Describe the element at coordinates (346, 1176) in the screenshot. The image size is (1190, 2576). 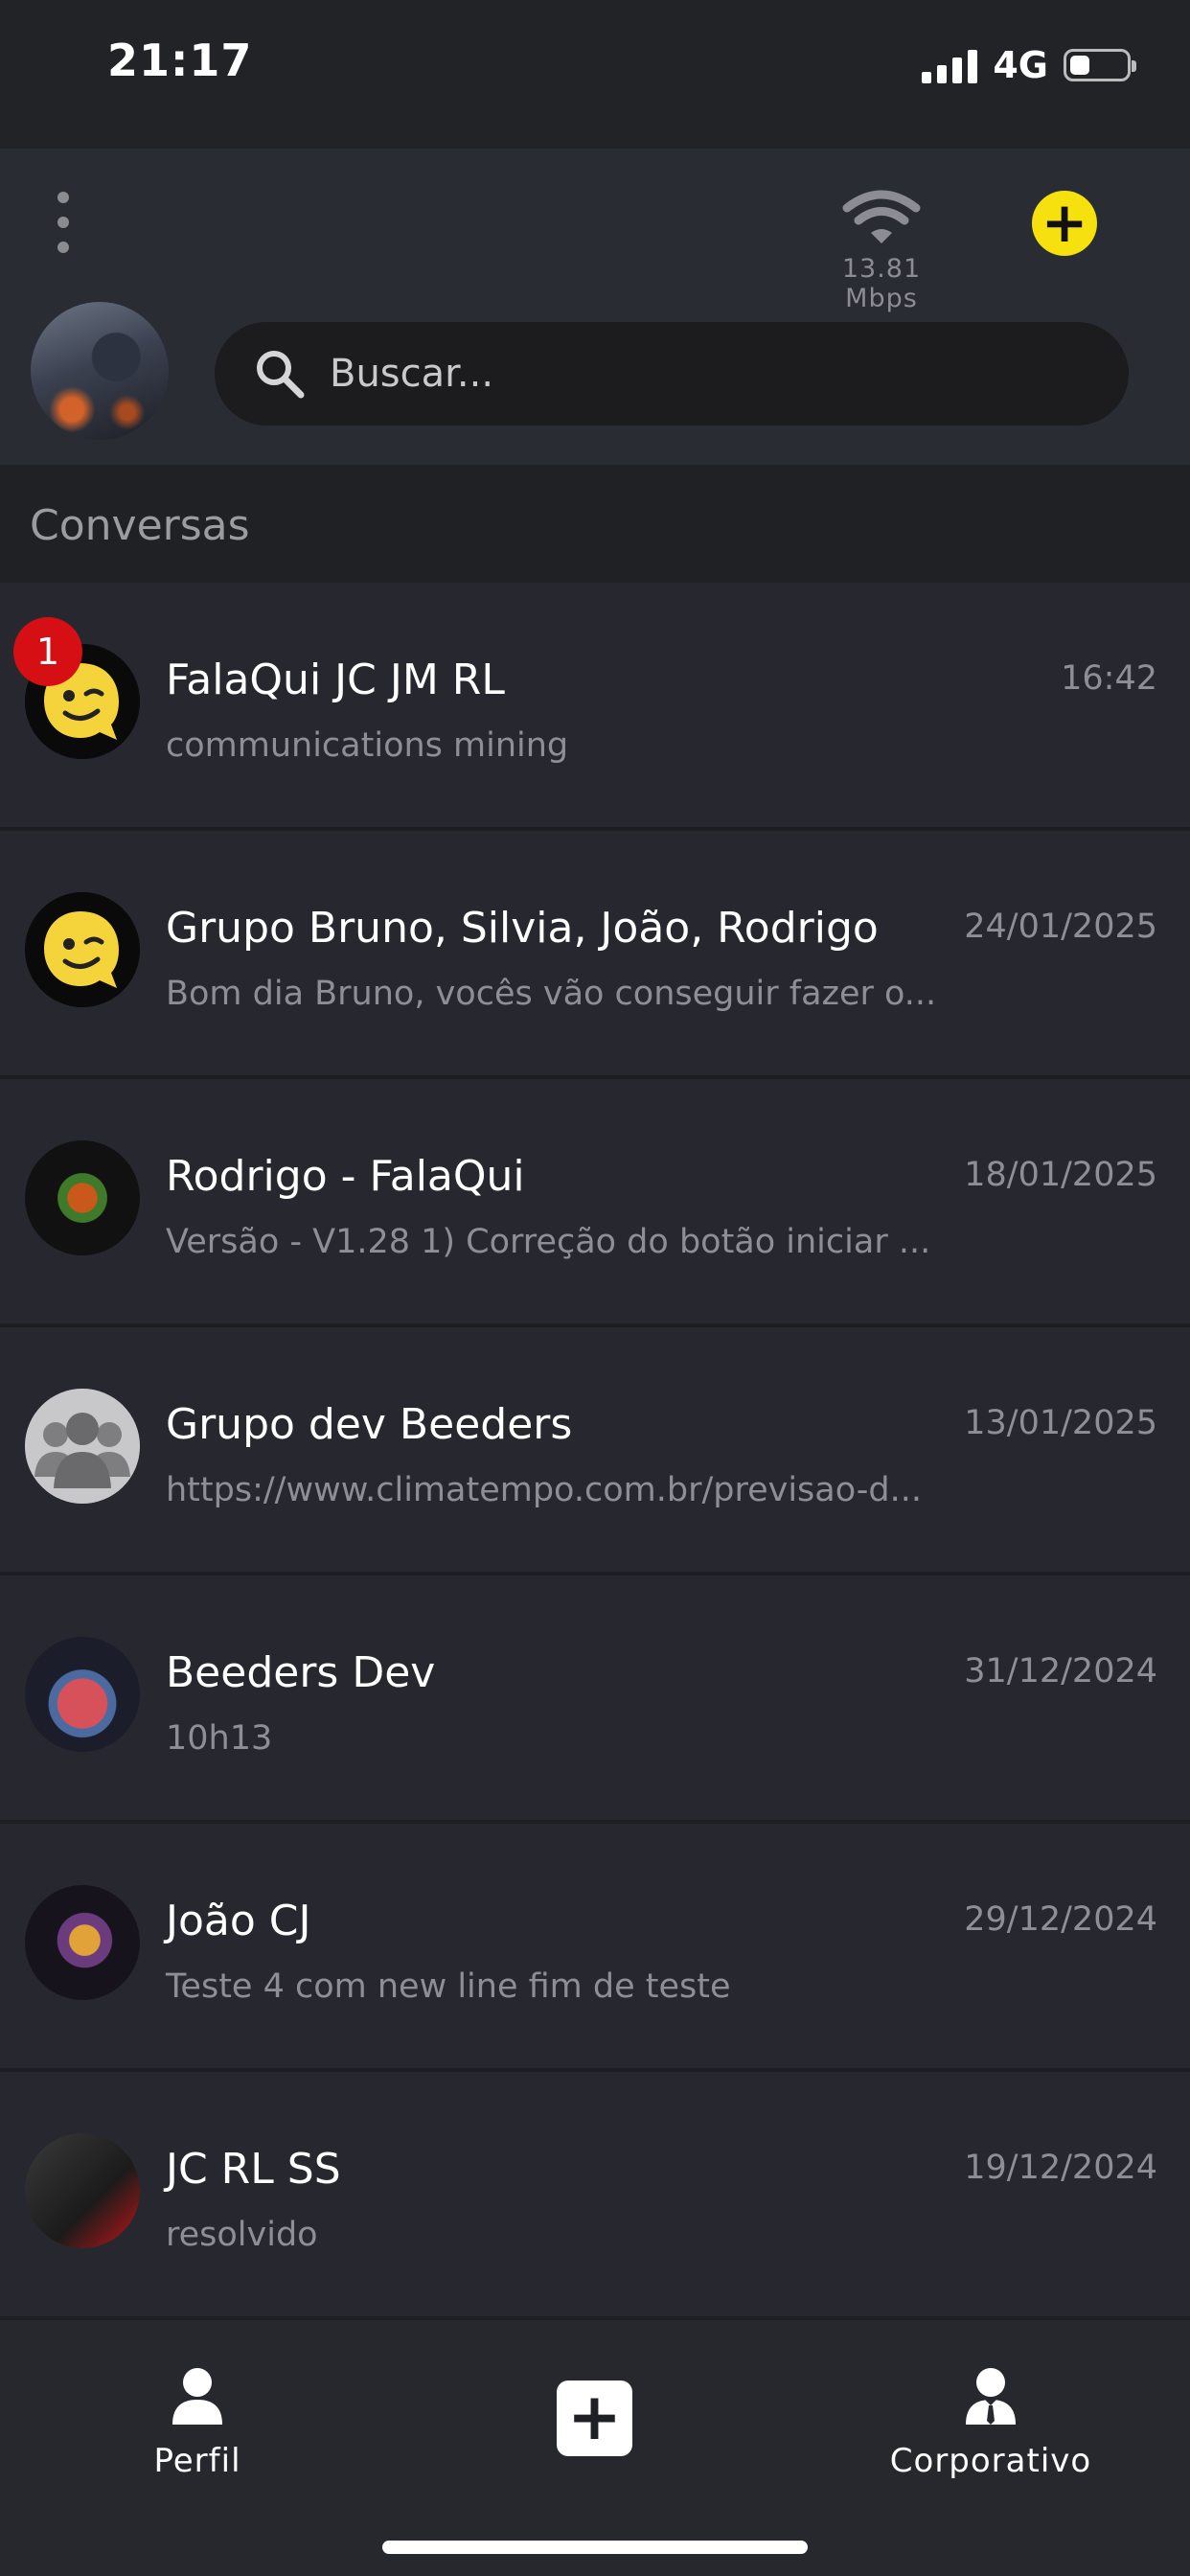
I see `conversation-name: Rodrigo - FalaQui` at that location.